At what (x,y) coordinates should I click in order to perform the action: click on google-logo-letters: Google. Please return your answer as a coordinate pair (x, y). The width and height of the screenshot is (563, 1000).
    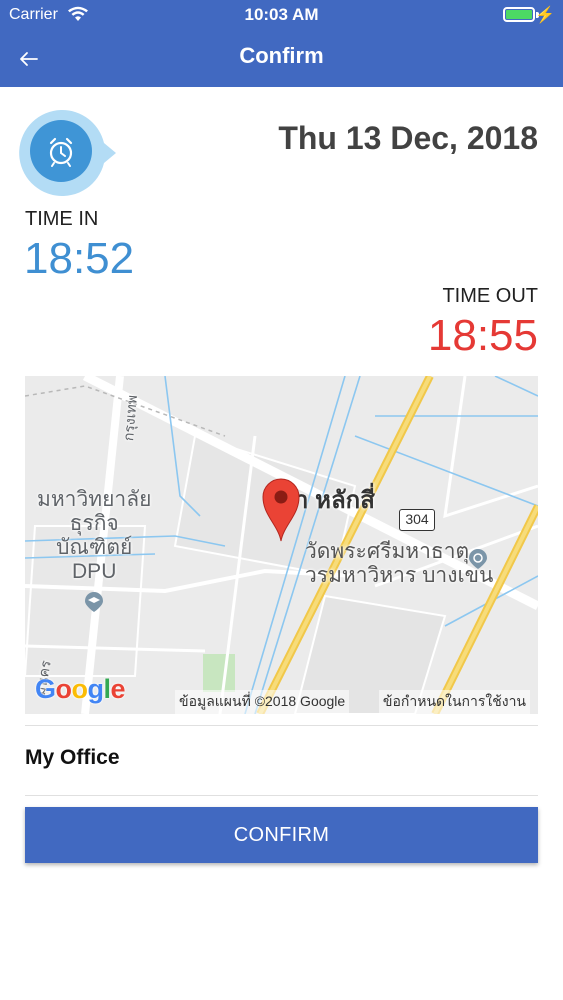
    Looking at the image, I should click on (80, 689).